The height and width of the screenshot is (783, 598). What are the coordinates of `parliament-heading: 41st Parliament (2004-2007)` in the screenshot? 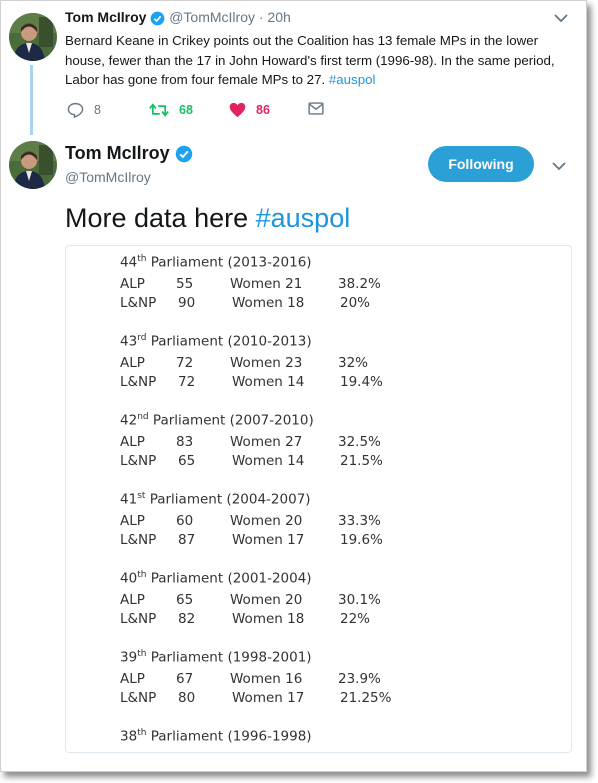 It's located at (215, 499).